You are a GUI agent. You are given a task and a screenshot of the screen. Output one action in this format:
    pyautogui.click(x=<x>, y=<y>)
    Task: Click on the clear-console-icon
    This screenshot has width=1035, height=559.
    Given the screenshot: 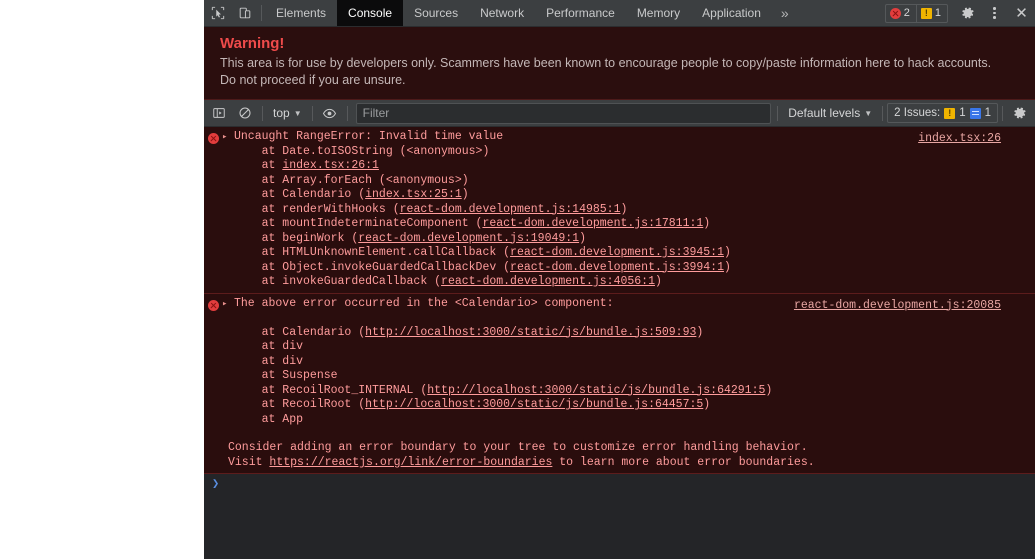 What is the action you would take?
    pyautogui.click(x=245, y=113)
    